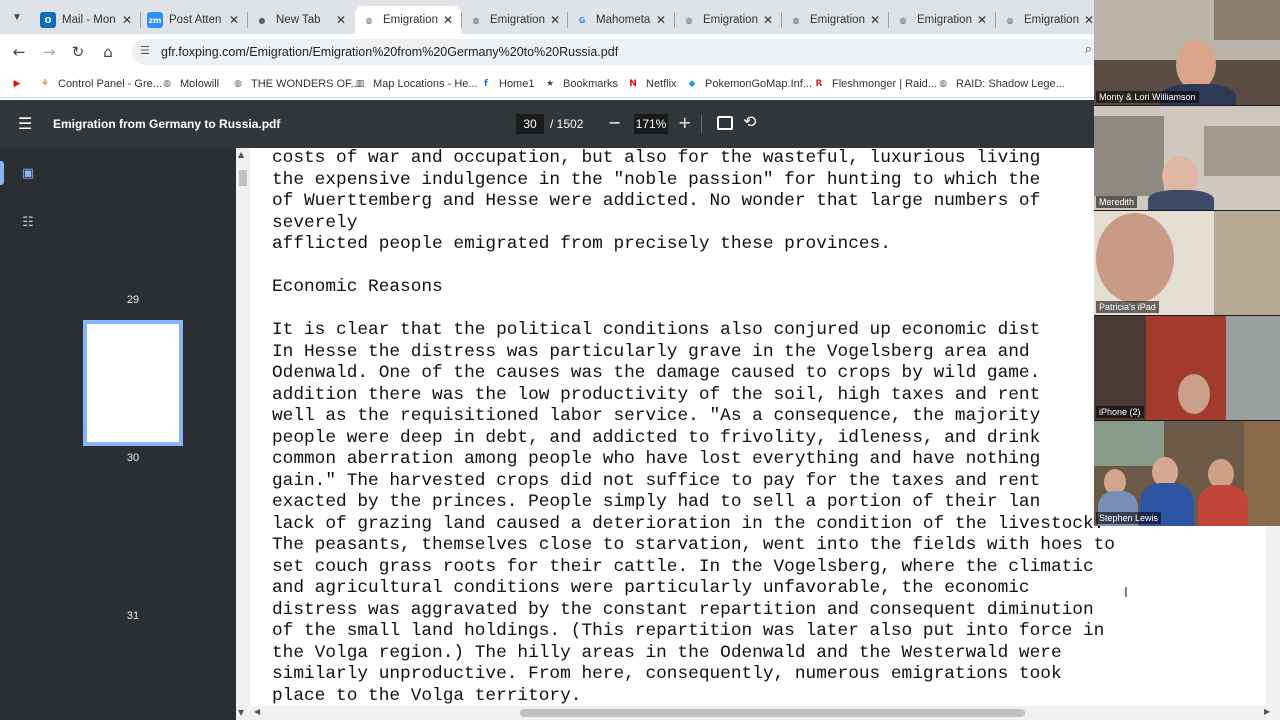 The image size is (1280, 720). What do you see at coordinates (241, 712) in the screenshot?
I see `scroll-down-icon: ▼` at bounding box center [241, 712].